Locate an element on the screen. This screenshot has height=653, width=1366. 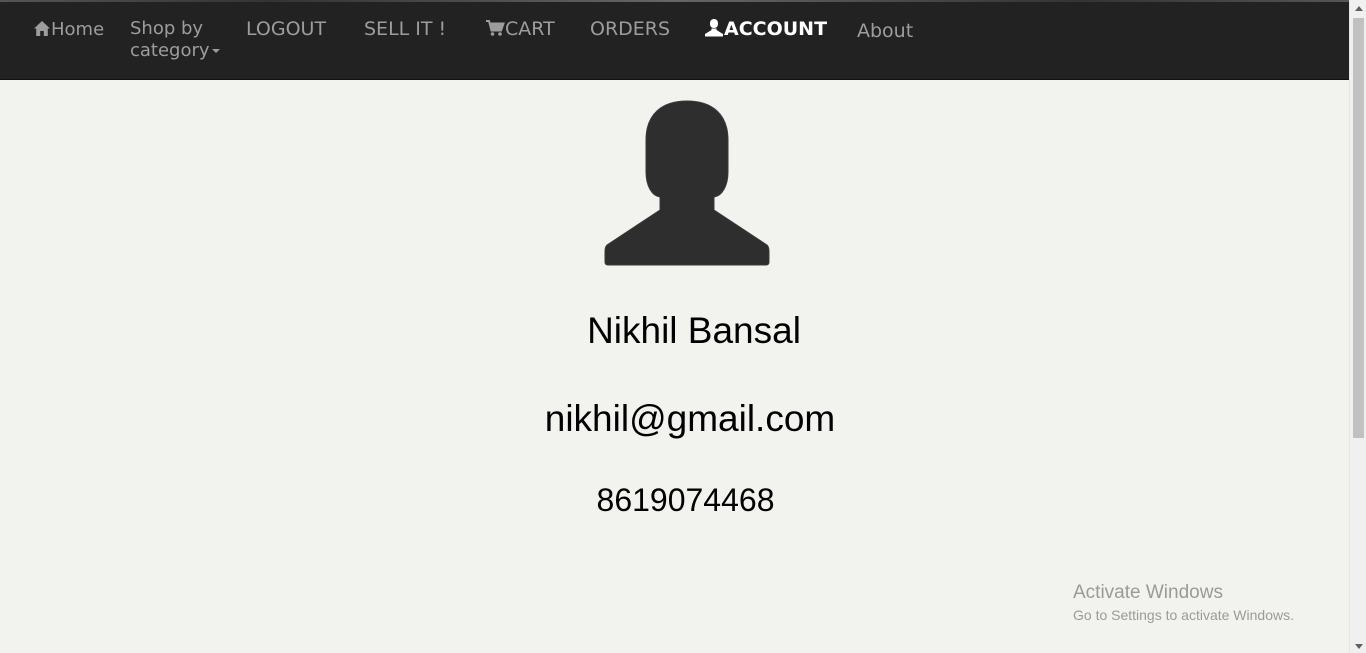
nav-about-link: About is located at coordinates (885, 31).